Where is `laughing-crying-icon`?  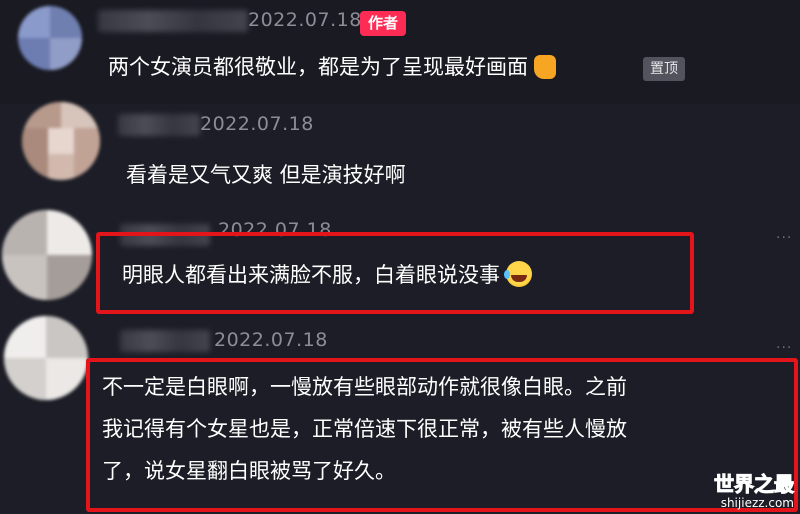 laughing-crying-icon is located at coordinates (518, 274).